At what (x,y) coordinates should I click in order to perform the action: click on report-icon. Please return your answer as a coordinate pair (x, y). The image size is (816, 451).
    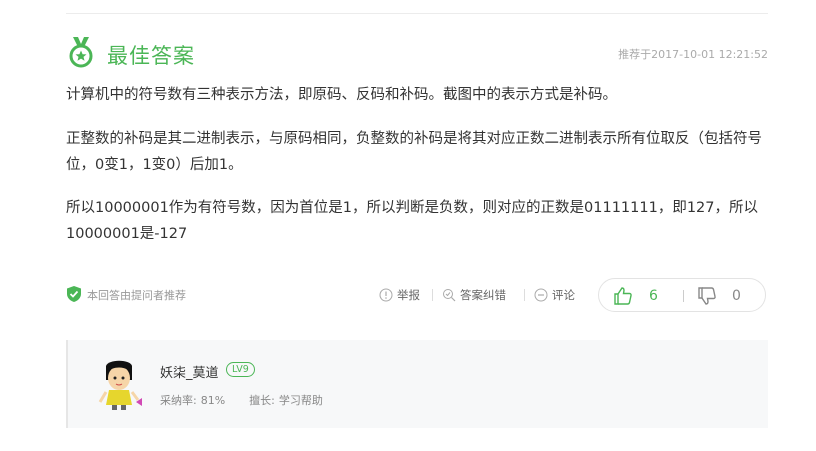
    Looking at the image, I should click on (386, 295).